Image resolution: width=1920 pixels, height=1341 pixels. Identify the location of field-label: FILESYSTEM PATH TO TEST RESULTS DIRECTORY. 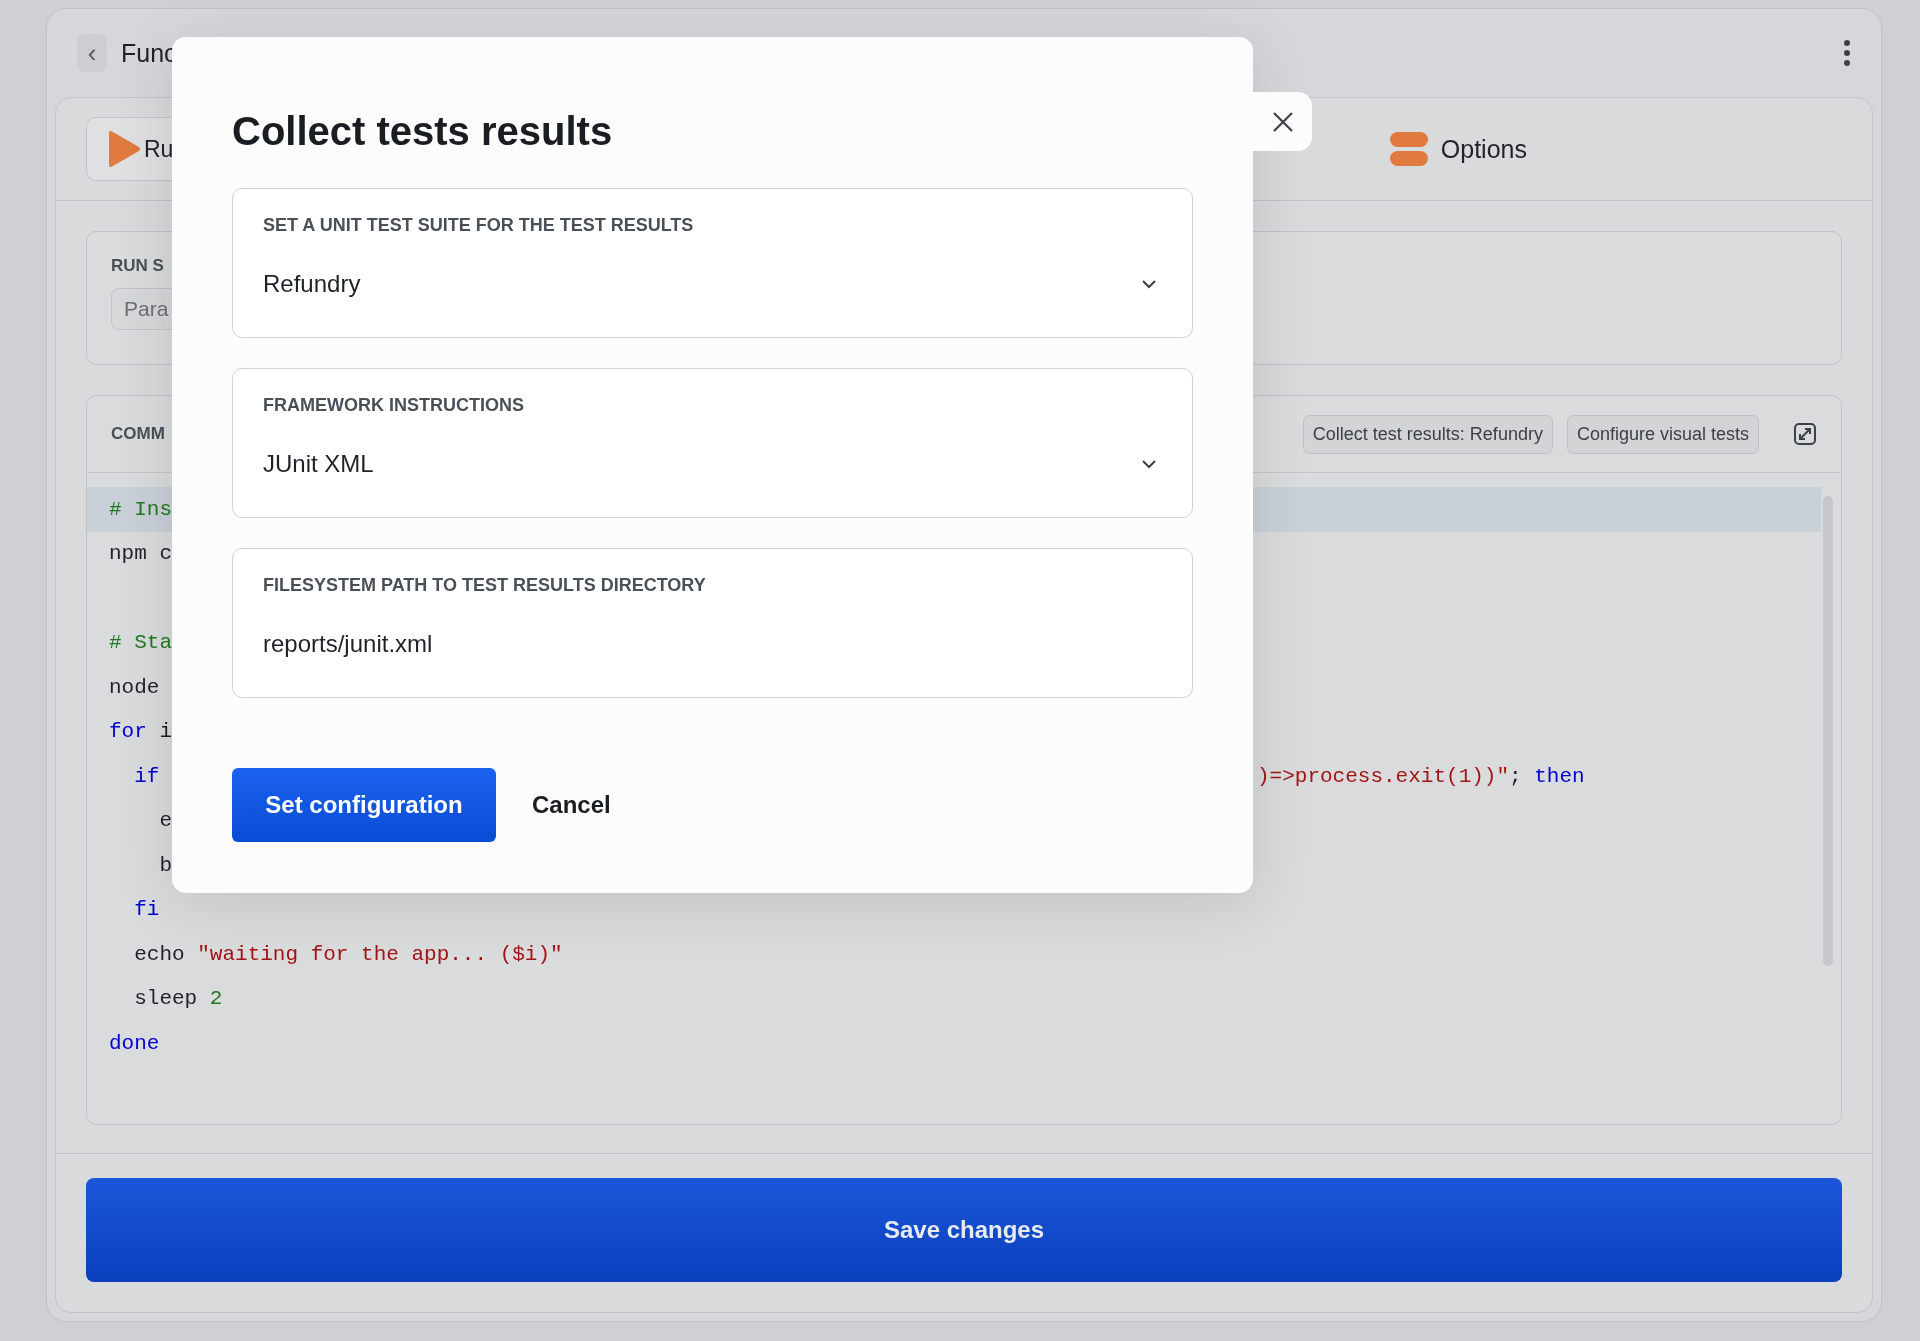
(485, 585).